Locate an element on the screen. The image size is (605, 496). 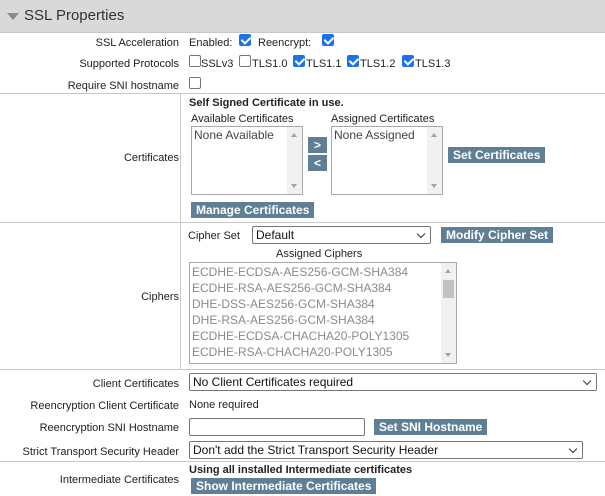
assigned-certificates-label: Assigned Certificates is located at coordinates (383, 119).